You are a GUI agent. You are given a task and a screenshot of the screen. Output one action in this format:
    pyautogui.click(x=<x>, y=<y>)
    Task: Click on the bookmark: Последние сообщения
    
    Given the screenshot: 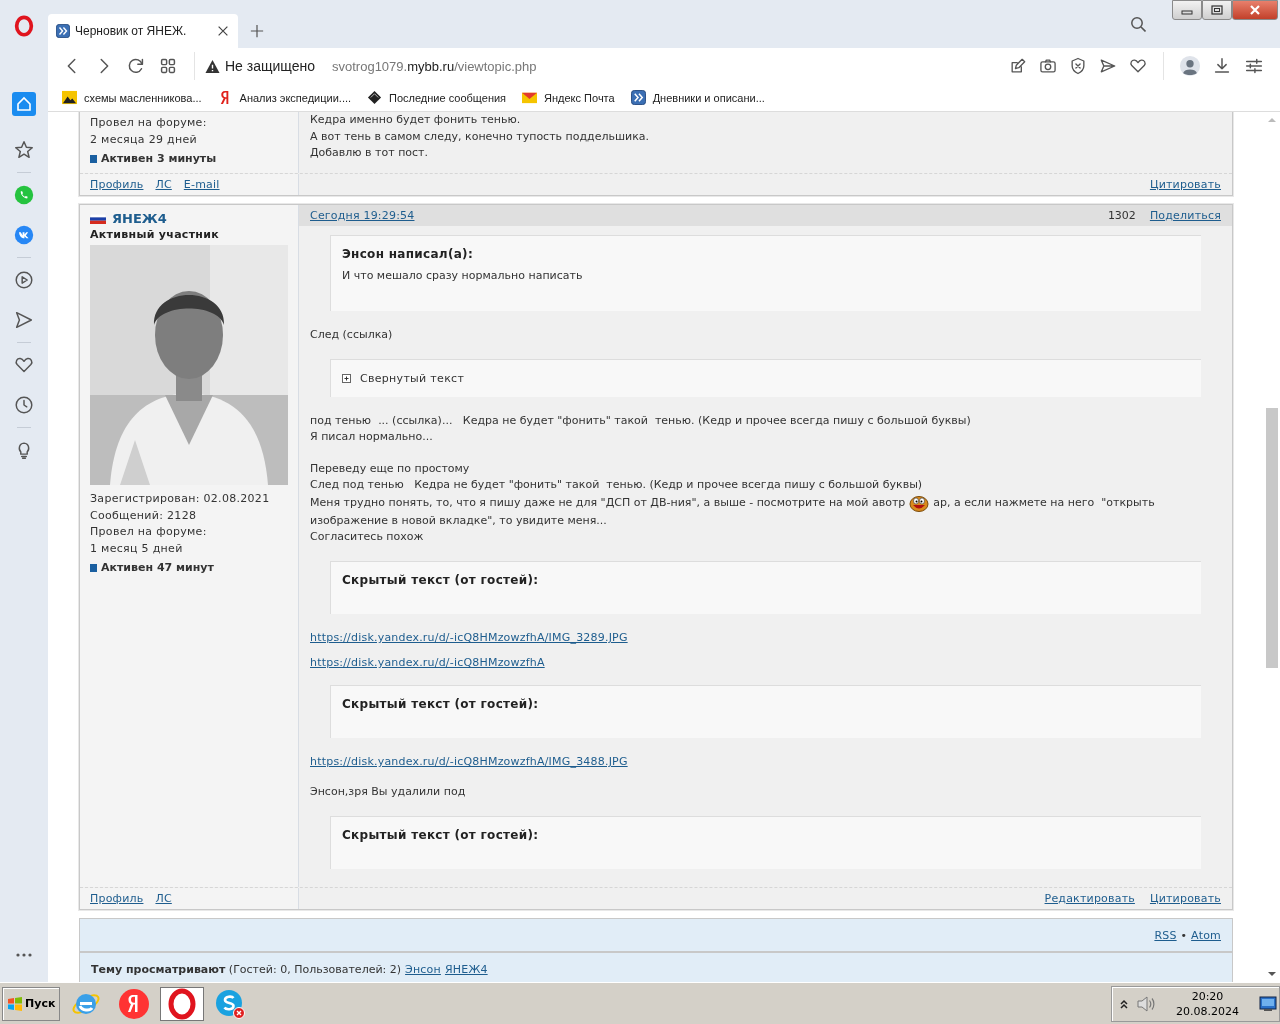 What is the action you would take?
    pyautogui.click(x=437, y=97)
    